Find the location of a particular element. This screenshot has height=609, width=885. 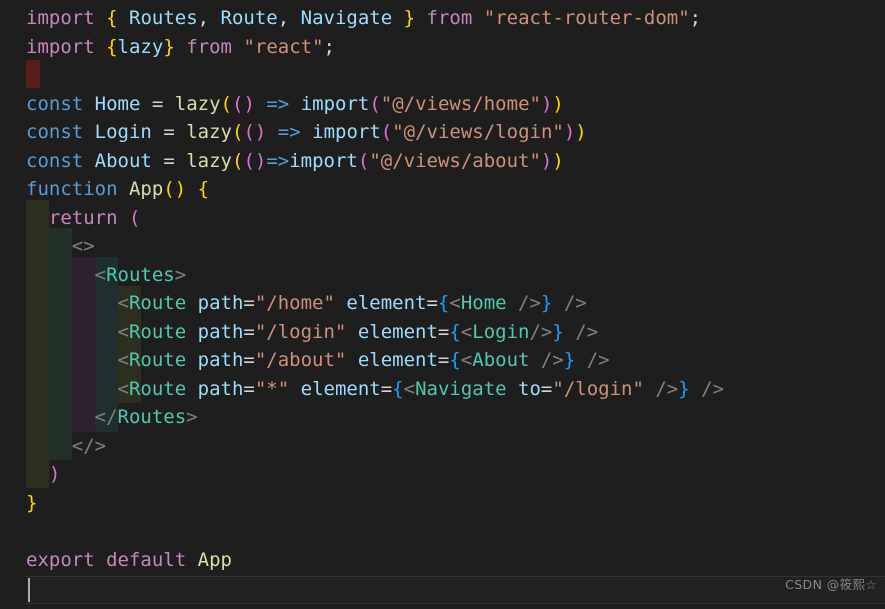

token: Navigate is located at coordinates (461, 389).